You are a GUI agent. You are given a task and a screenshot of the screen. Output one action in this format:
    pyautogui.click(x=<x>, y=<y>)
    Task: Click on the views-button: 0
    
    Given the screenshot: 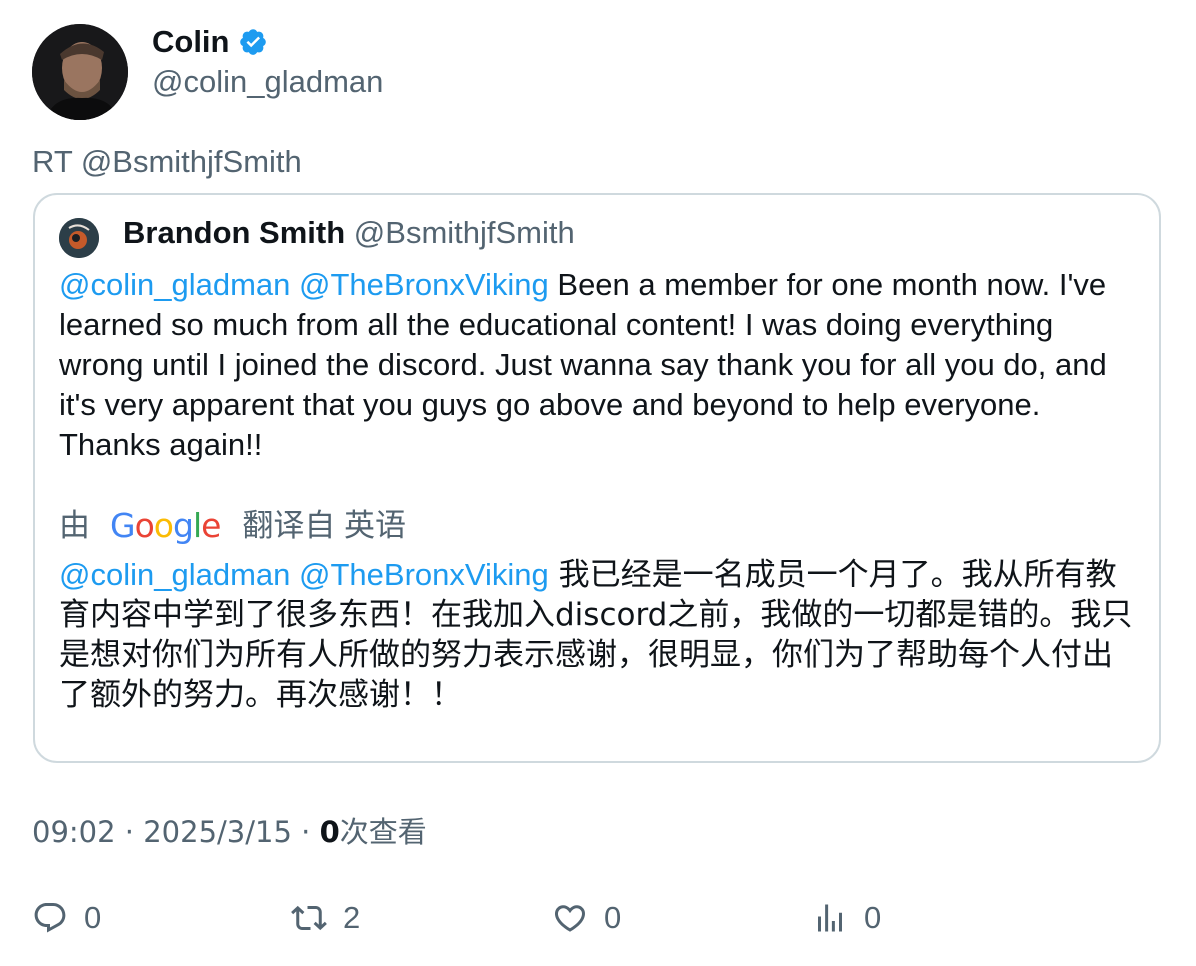 What is the action you would take?
    pyautogui.click(x=846, y=918)
    